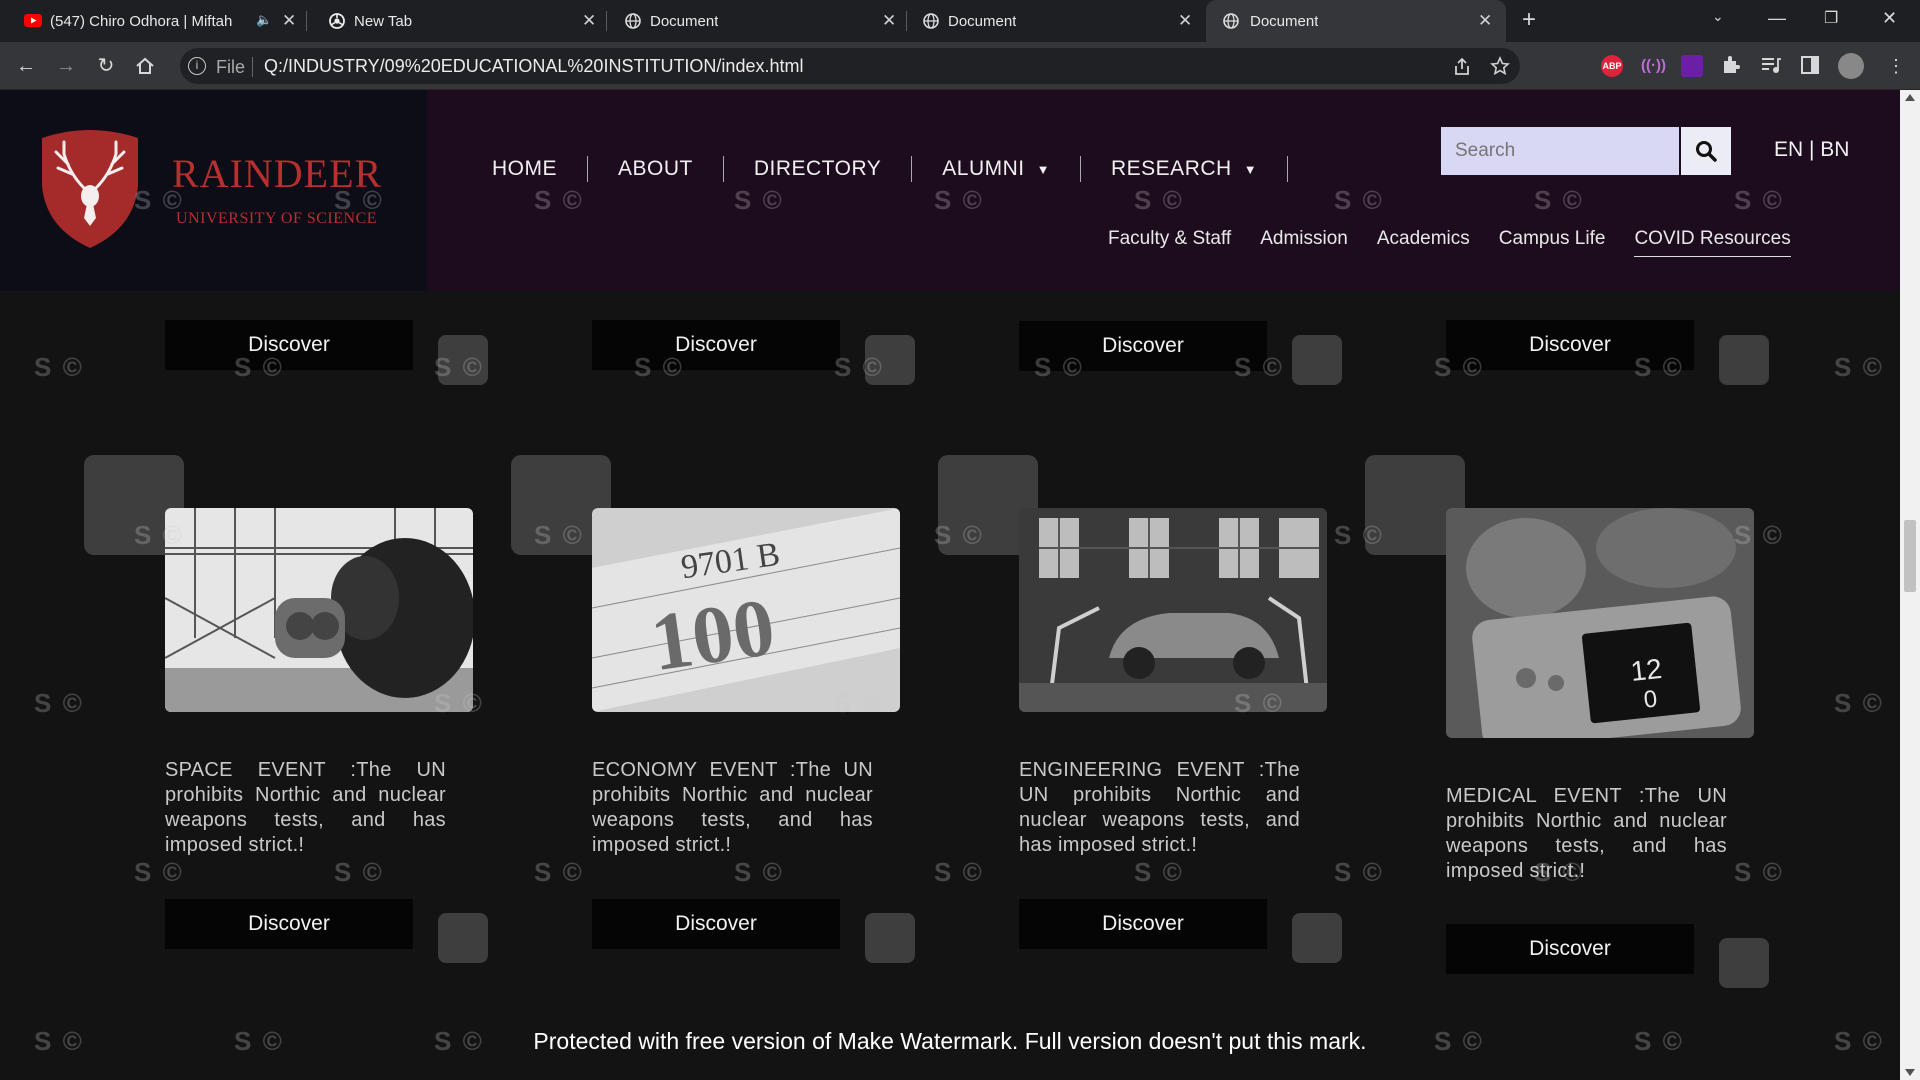 The image size is (1920, 1080). Describe the element at coordinates (66, 66) in the screenshot. I see `forward-arrow-icon: →` at that location.